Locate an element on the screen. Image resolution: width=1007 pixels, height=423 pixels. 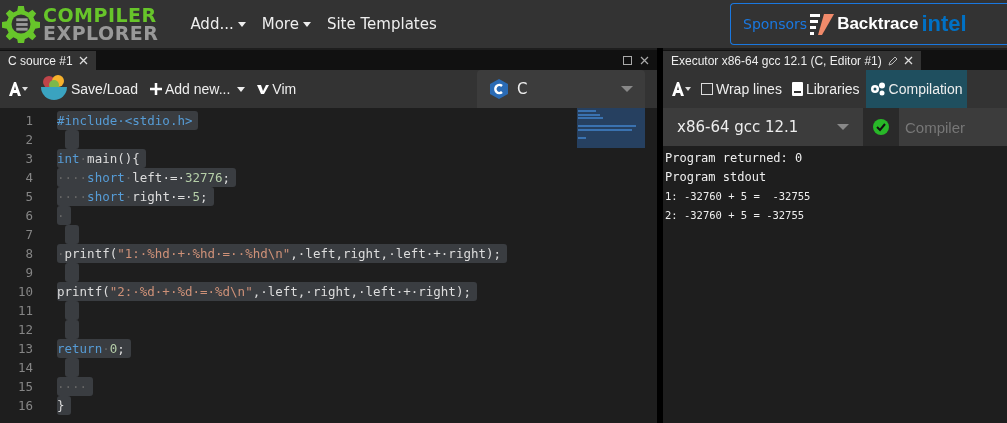
menu-button: More is located at coordinates (286, 24).